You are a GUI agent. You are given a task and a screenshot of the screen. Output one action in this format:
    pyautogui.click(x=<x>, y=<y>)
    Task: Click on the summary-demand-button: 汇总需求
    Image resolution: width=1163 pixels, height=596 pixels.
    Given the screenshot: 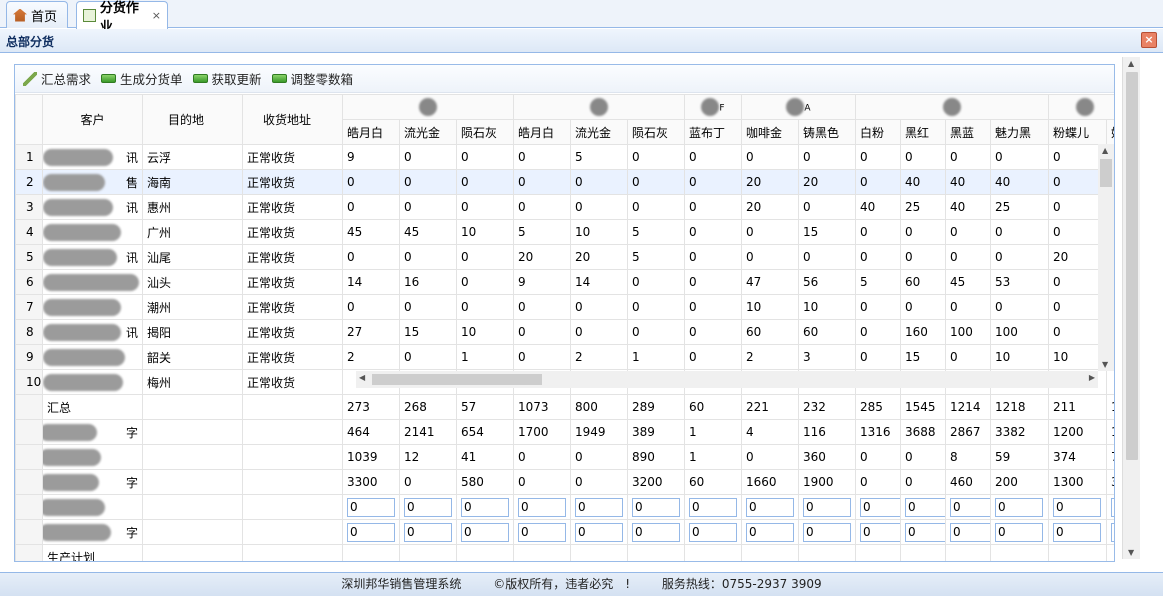 What is the action you would take?
    pyautogui.click(x=57, y=78)
    